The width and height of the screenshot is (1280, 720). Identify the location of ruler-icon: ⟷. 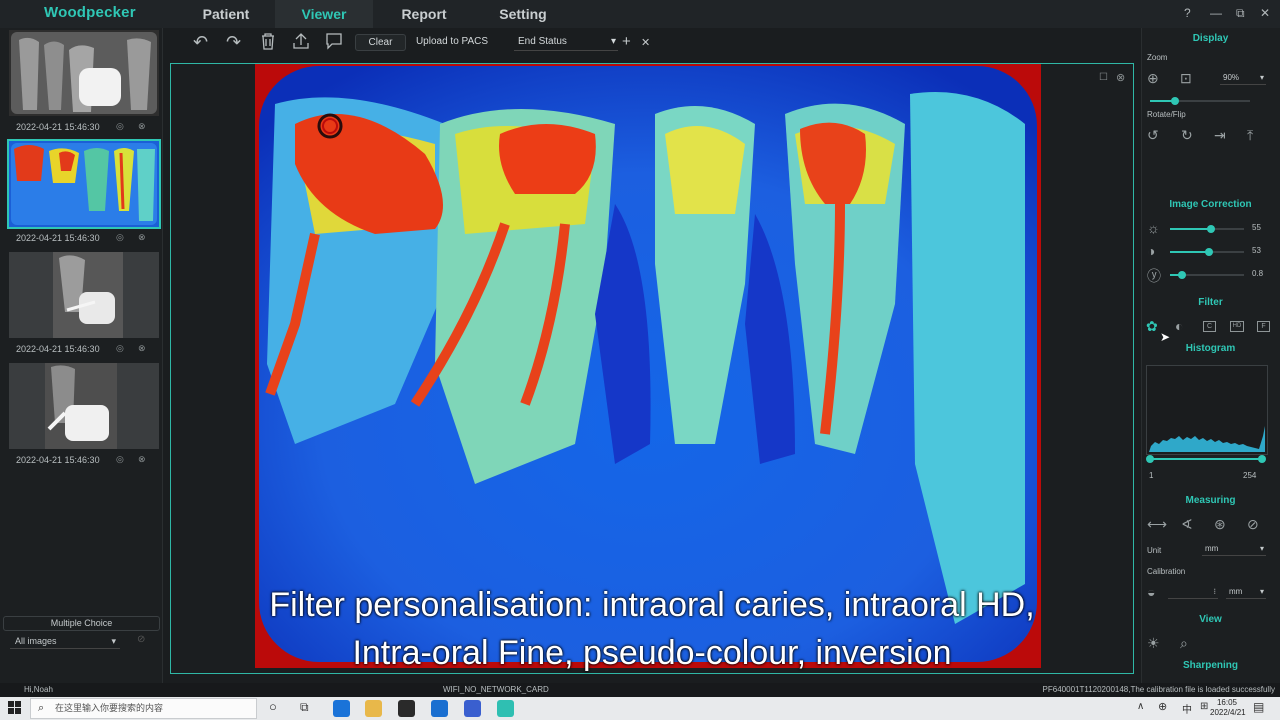
(1157, 524).